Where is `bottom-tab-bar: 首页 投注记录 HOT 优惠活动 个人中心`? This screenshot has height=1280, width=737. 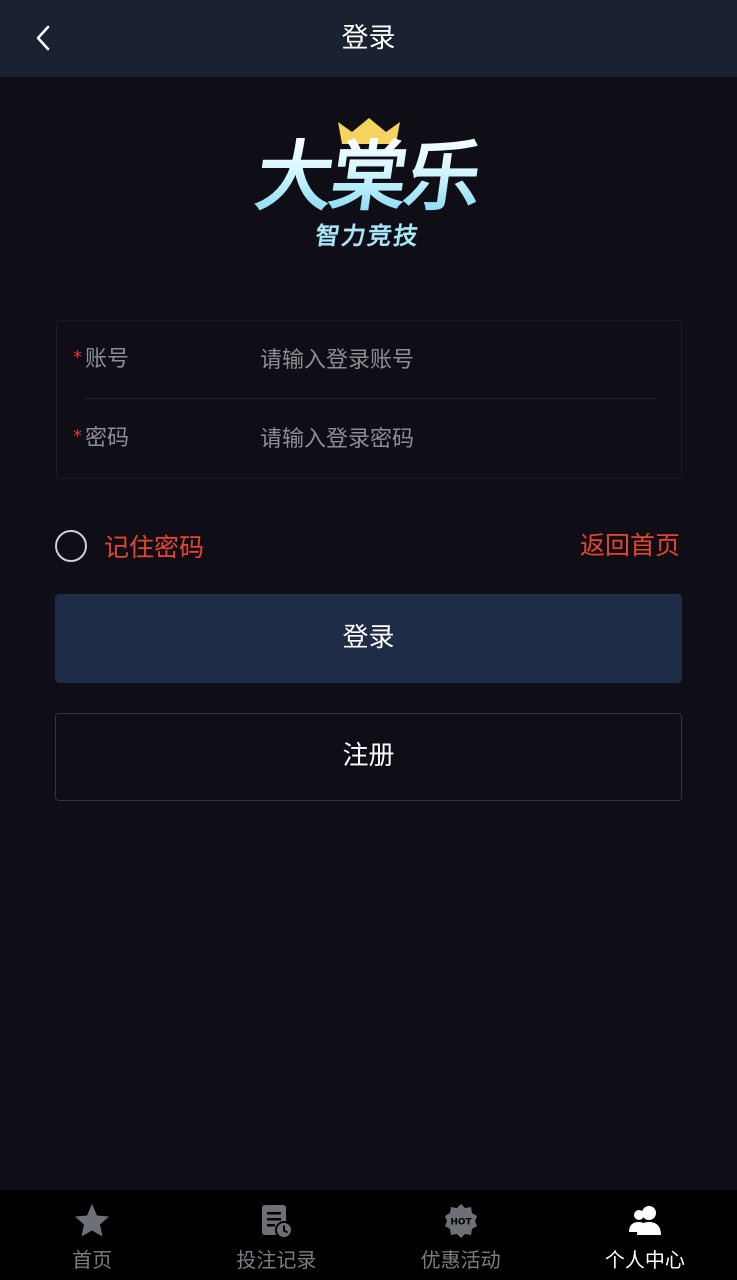
bottom-tab-bar: 首页 投注记录 HOT 优惠活动 个人中心 is located at coordinates (368, 1235).